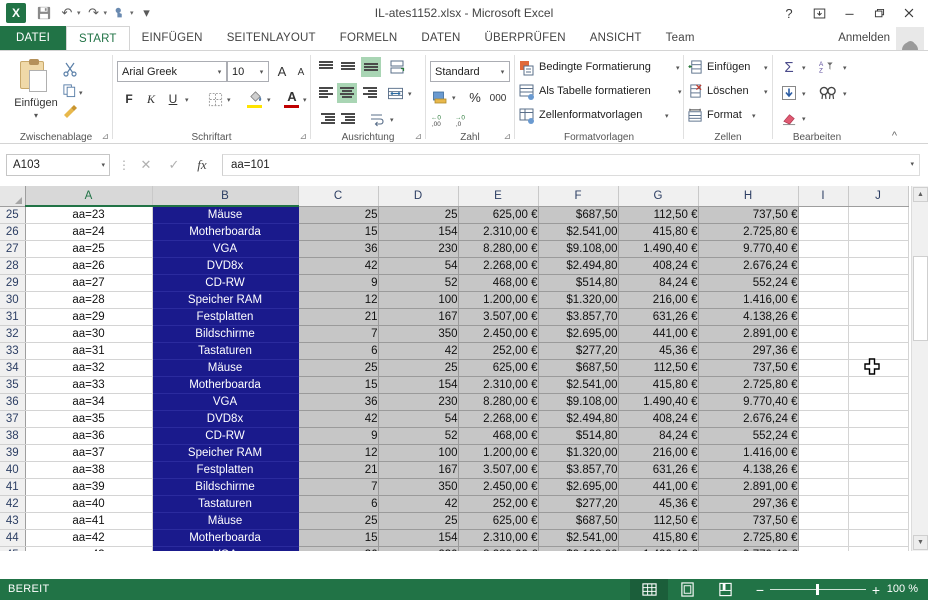 This screenshot has height=600, width=928. Describe the element at coordinates (303, 136) in the screenshot. I see `font-dialog-launcher: ⊿` at that location.